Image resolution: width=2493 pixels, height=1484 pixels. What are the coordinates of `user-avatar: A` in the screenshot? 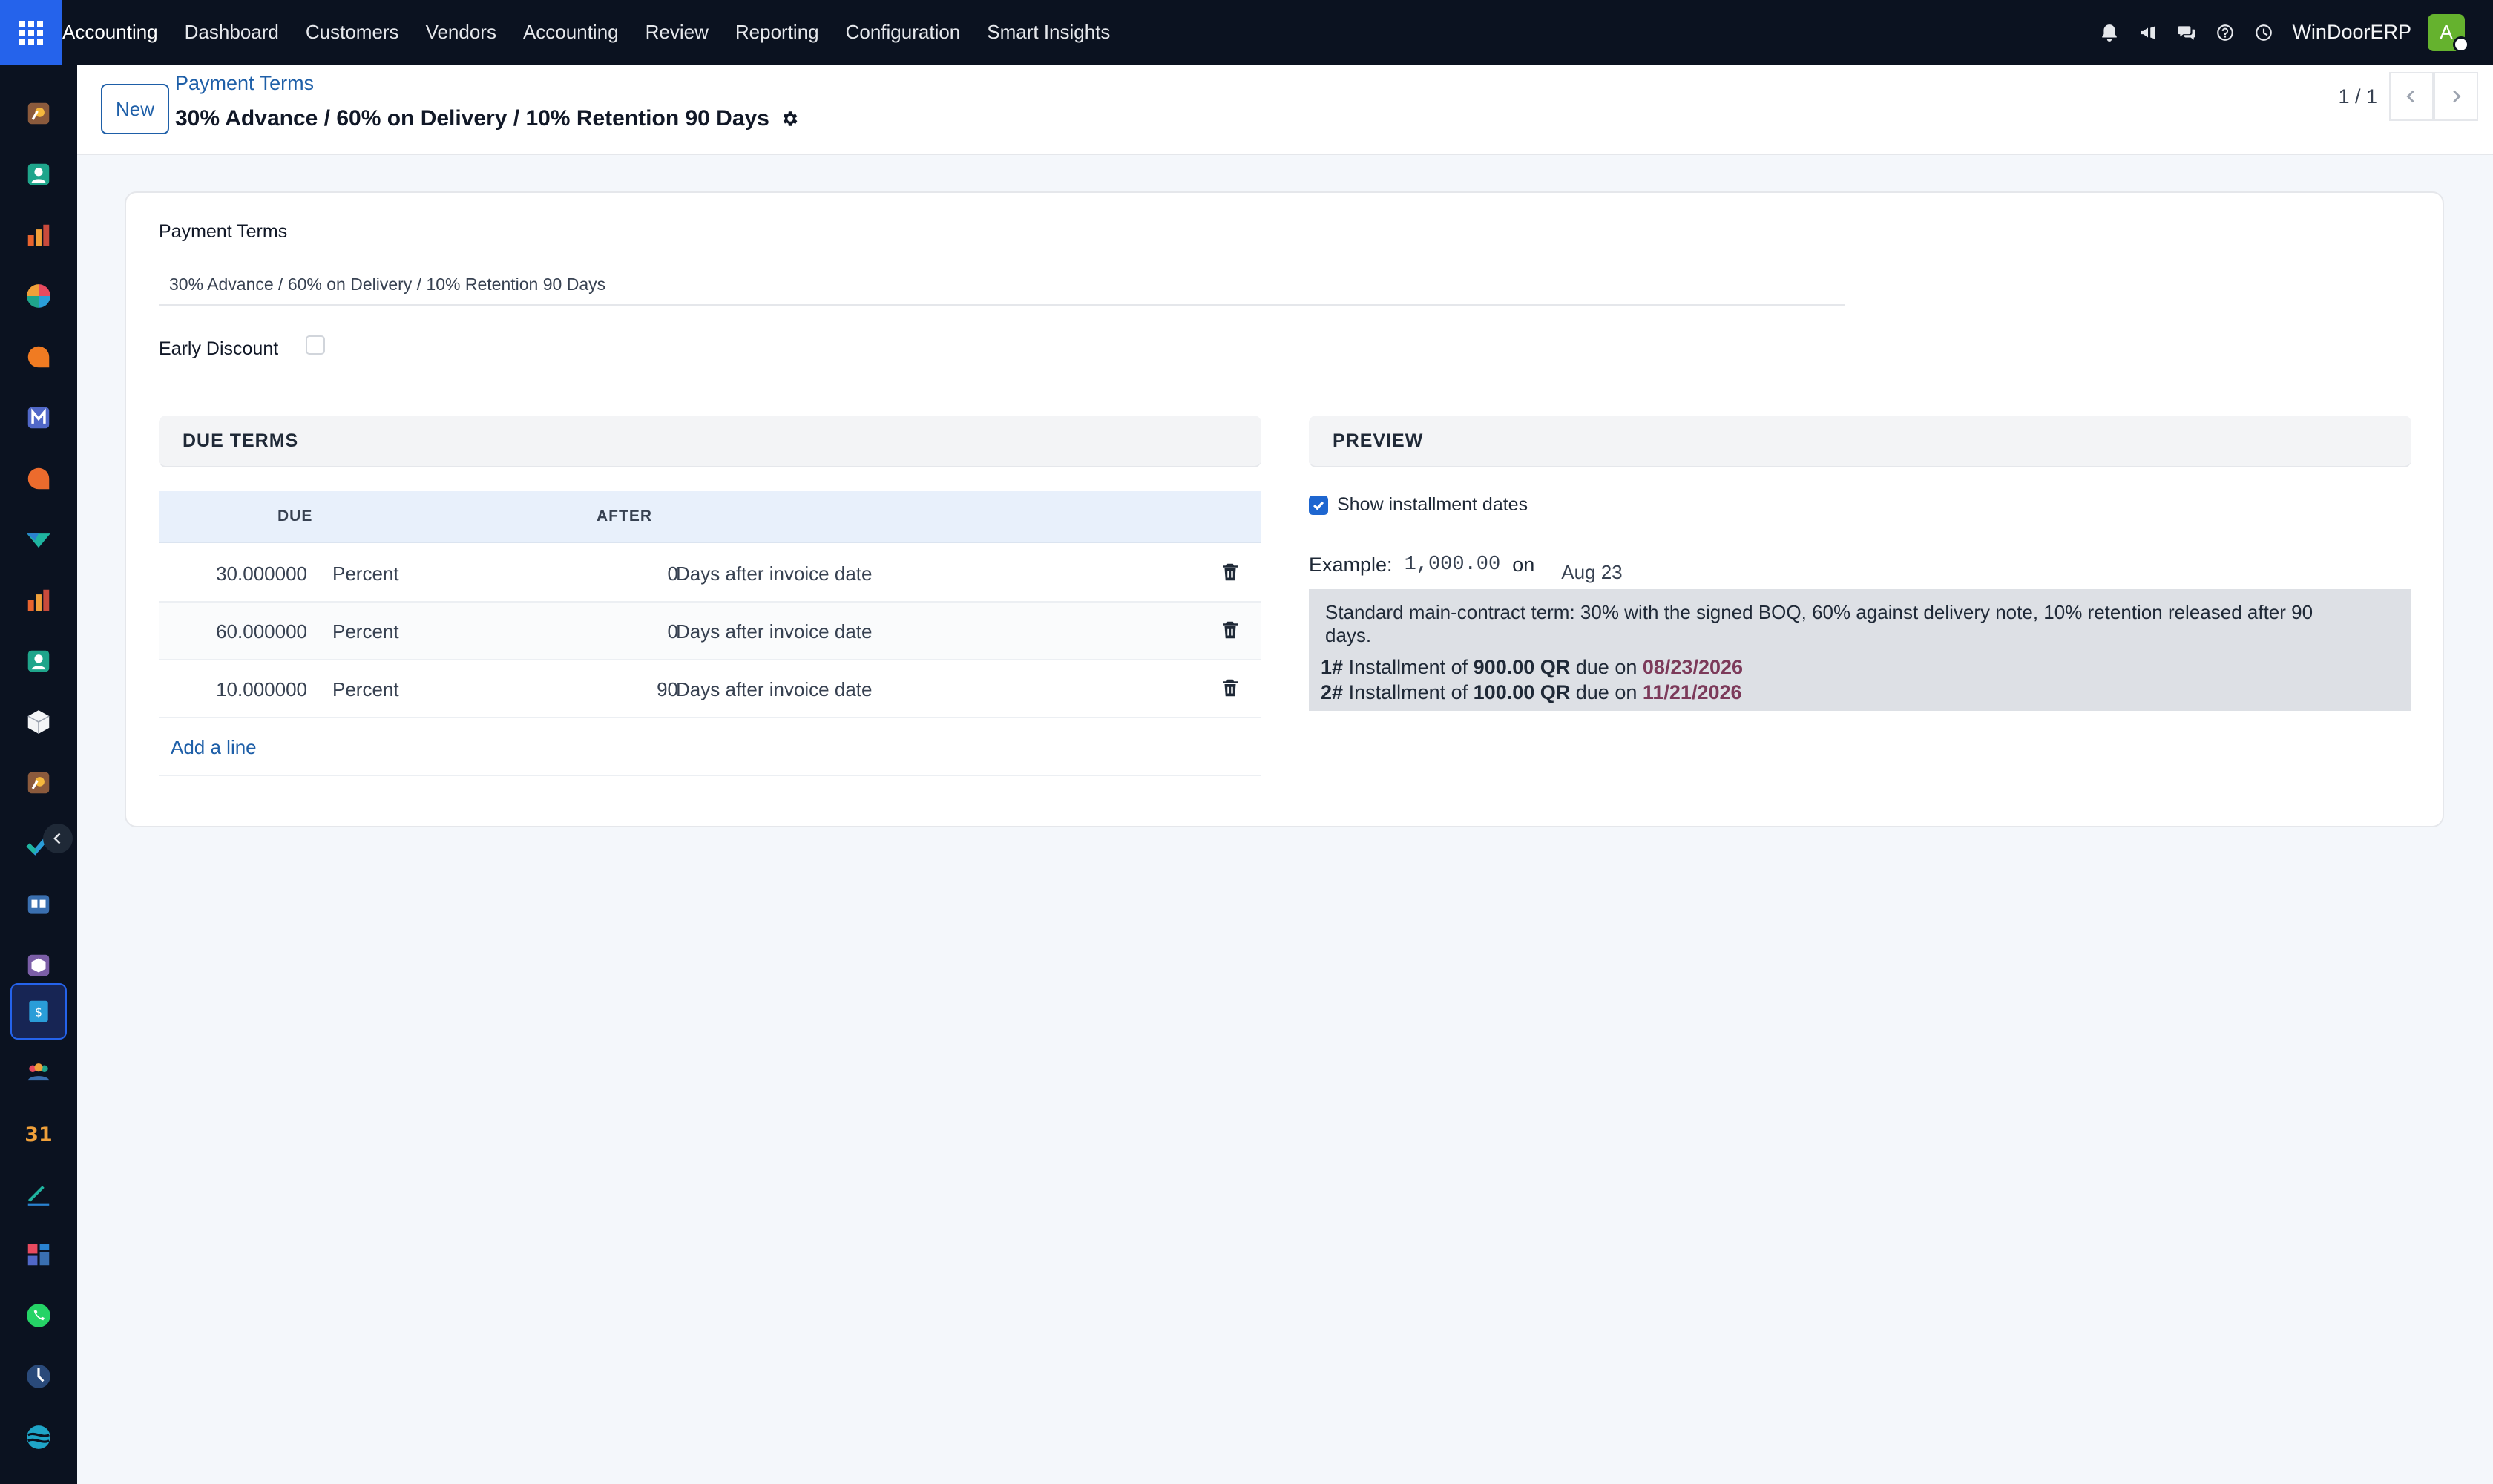 It's located at (2448, 33).